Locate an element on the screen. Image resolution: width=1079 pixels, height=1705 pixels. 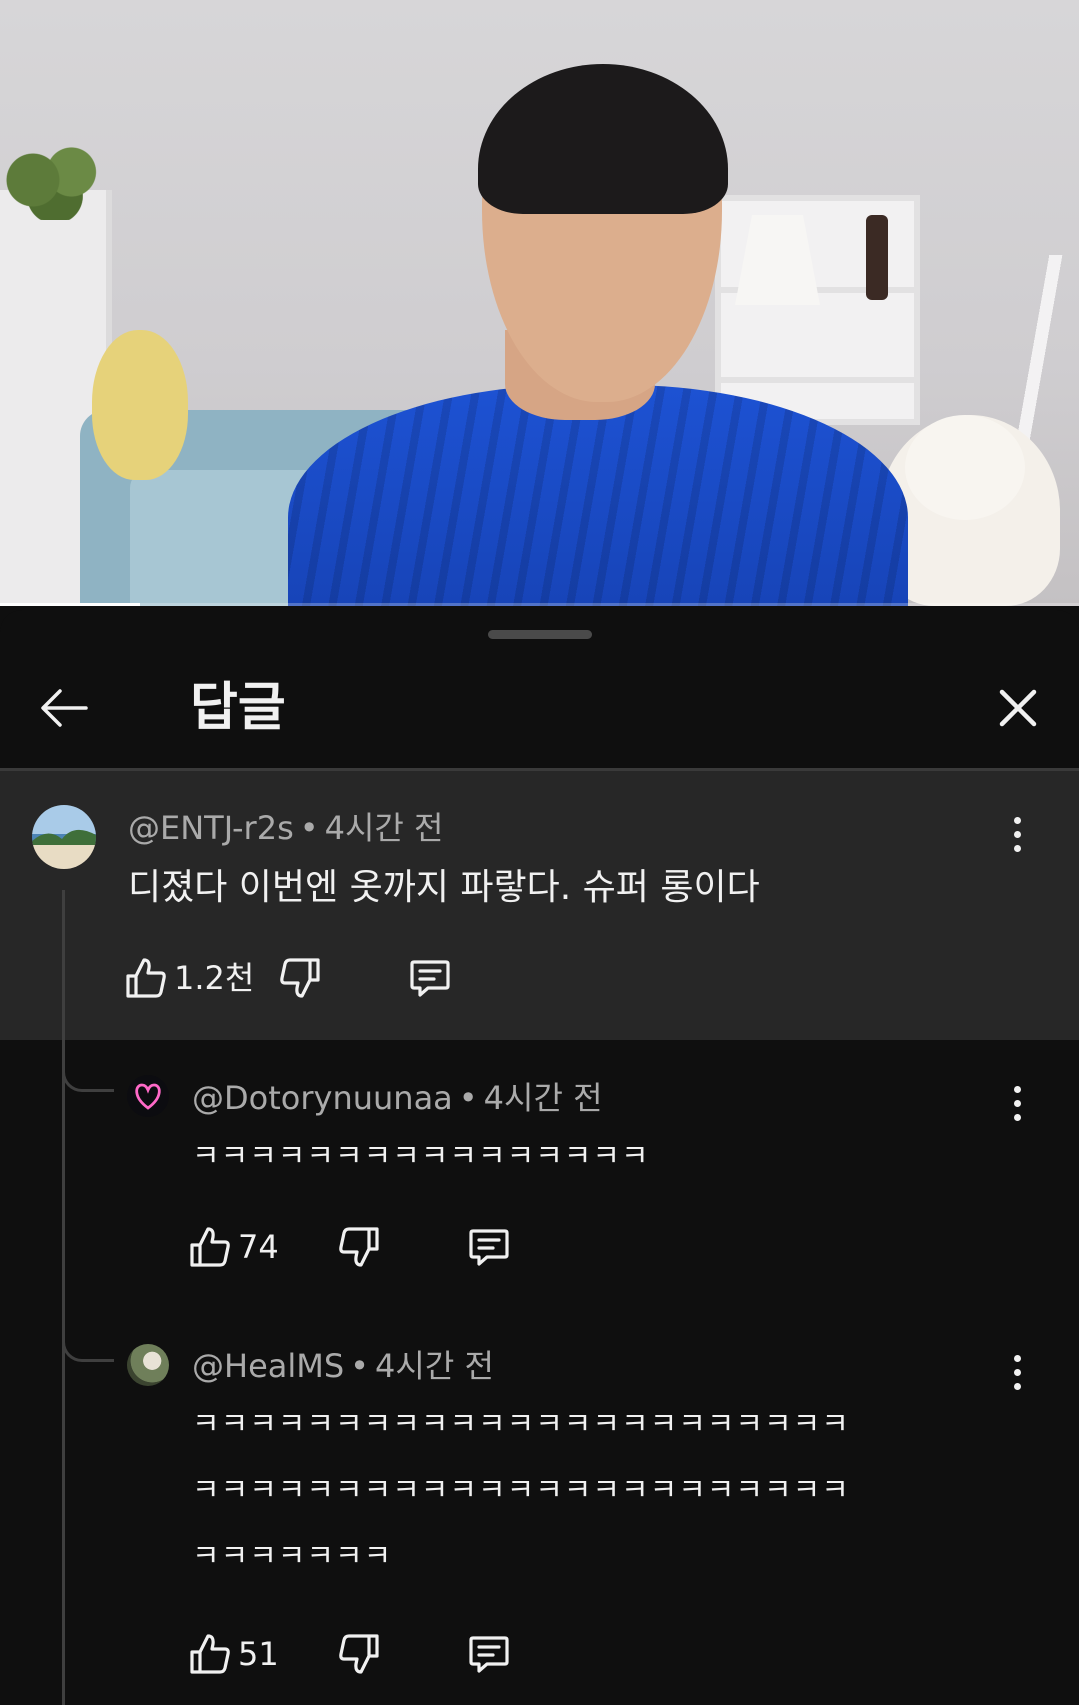
video-right-shelf is located at coordinates (817, 310).